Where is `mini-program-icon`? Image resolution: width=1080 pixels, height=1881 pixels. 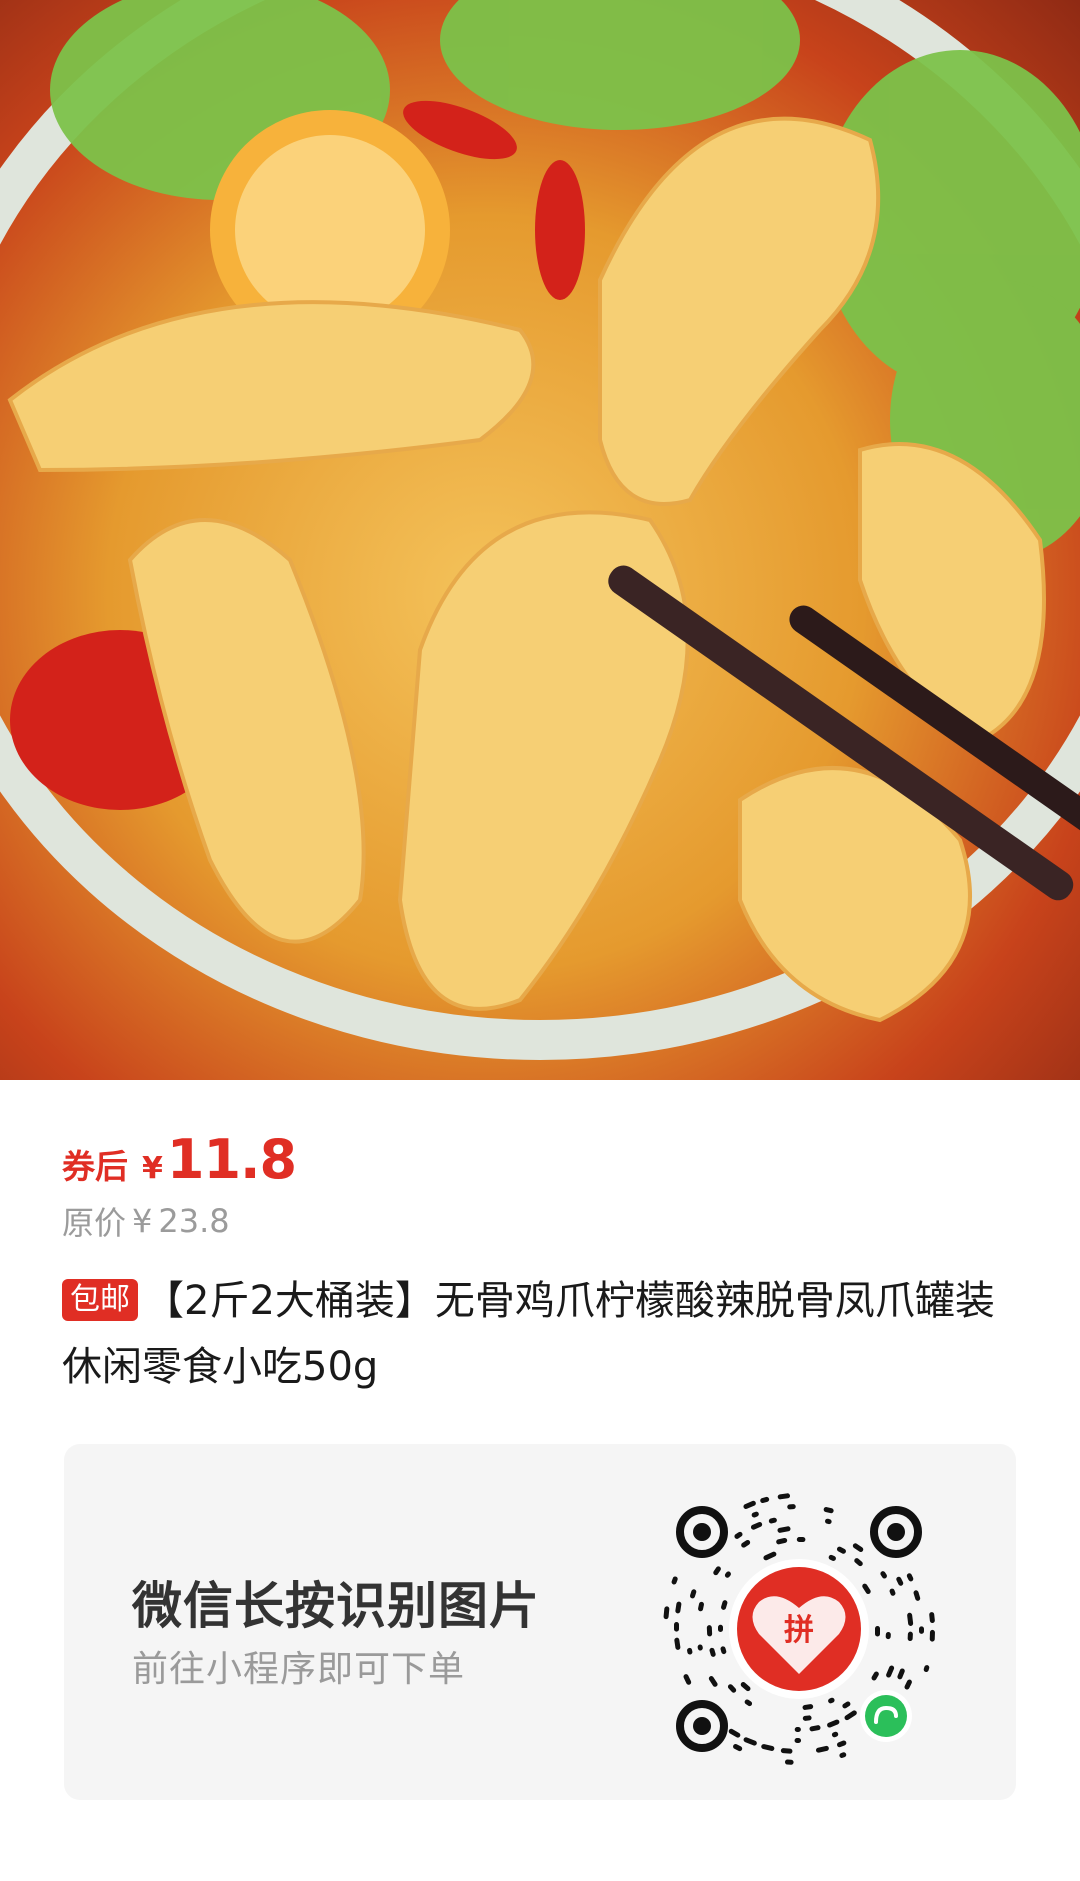
mini-program-icon is located at coordinates (886, 1716).